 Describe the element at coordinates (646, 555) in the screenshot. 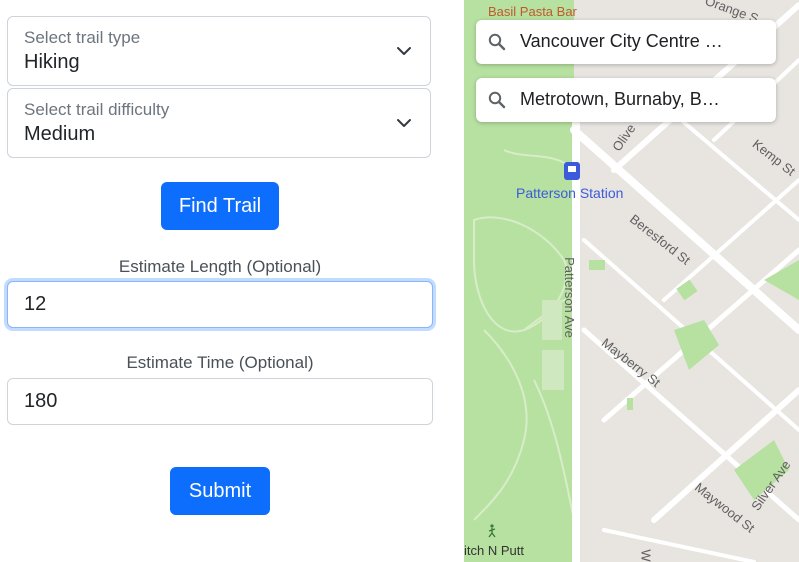

I see `street-label-w: W` at that location.